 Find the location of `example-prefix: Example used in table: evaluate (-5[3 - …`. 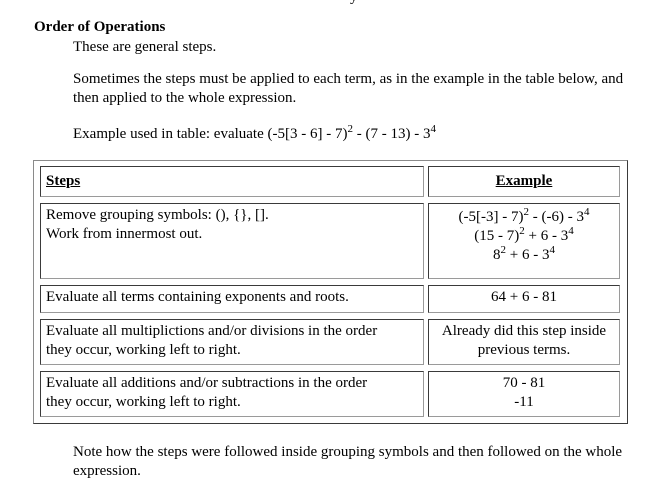

example-prefix: Example used in table: evaluate (-5[3 - … is located at coordinates (210, 134).